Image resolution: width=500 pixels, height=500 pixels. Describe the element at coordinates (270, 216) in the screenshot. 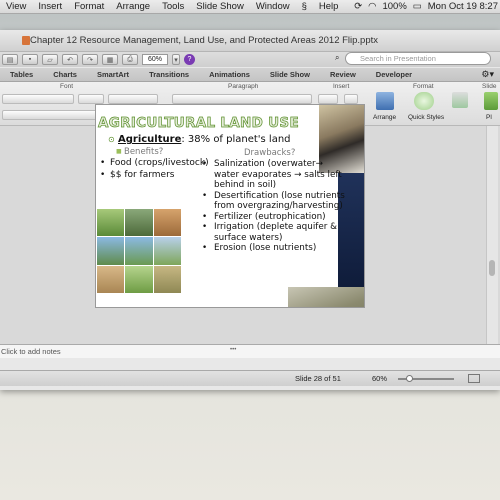

I see `drawback-line: Fertilizer (eutrophication)` at that location.